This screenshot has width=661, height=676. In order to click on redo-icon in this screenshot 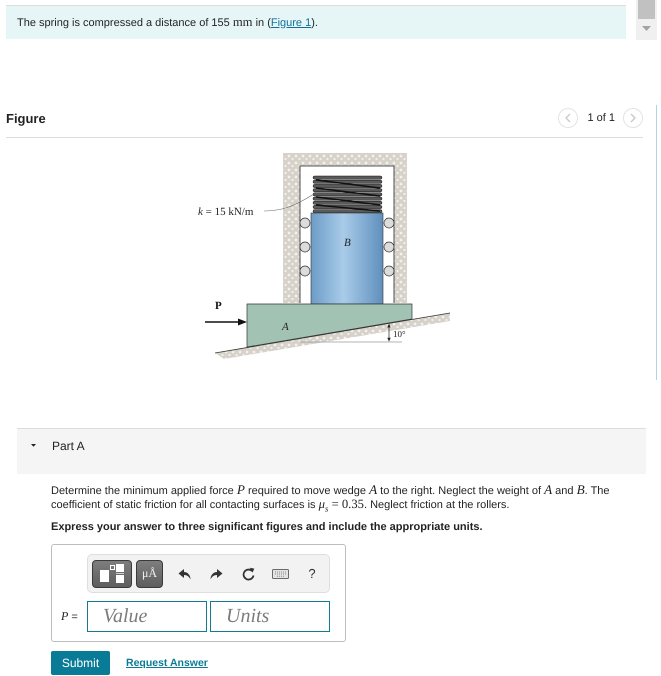, I will do `click(216, 574)`.